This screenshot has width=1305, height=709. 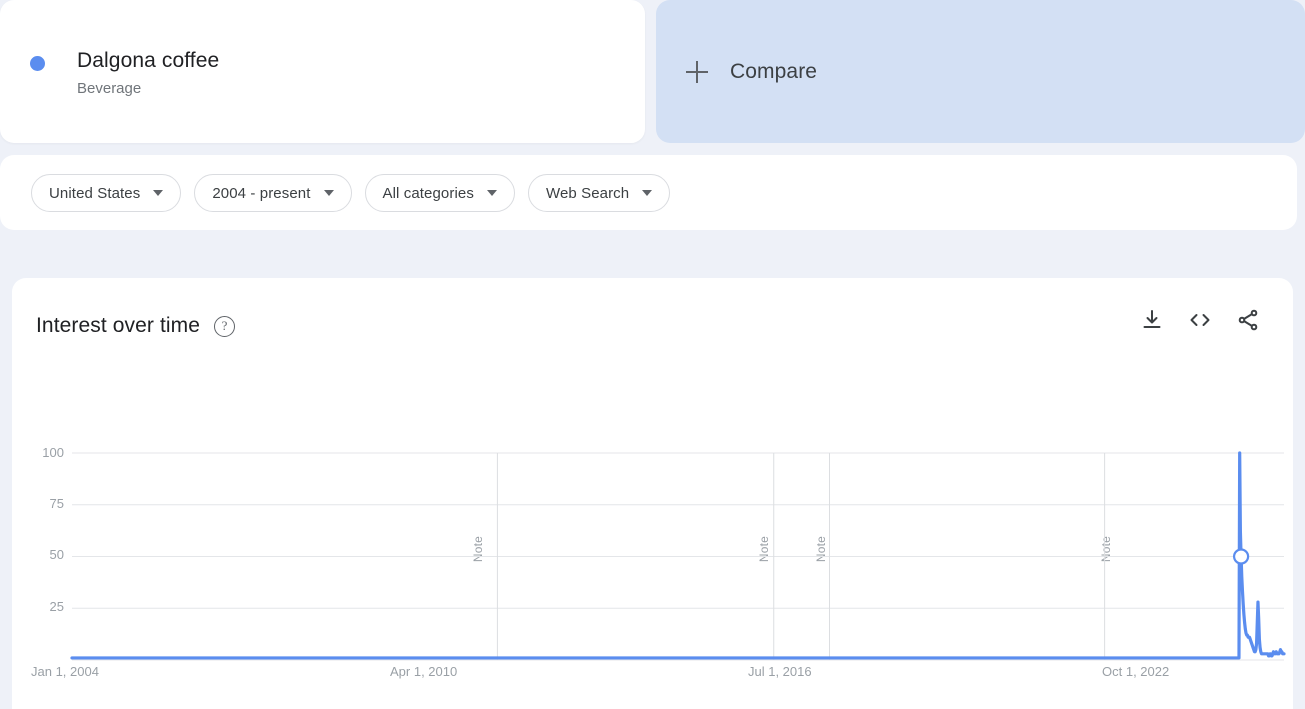 I want to click on embed-code-icon, so click(x=1200, y=320).